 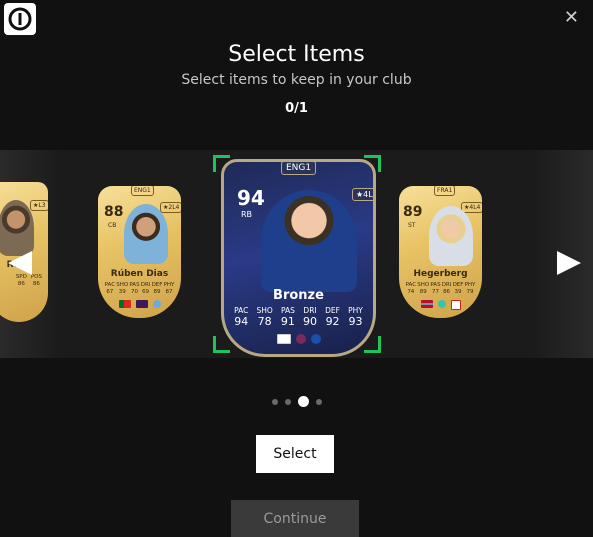 What do you see at coordinates (296, 108) in the screenshot?
I see `selection-counter: 0/1` at bounding box center [296, 108].